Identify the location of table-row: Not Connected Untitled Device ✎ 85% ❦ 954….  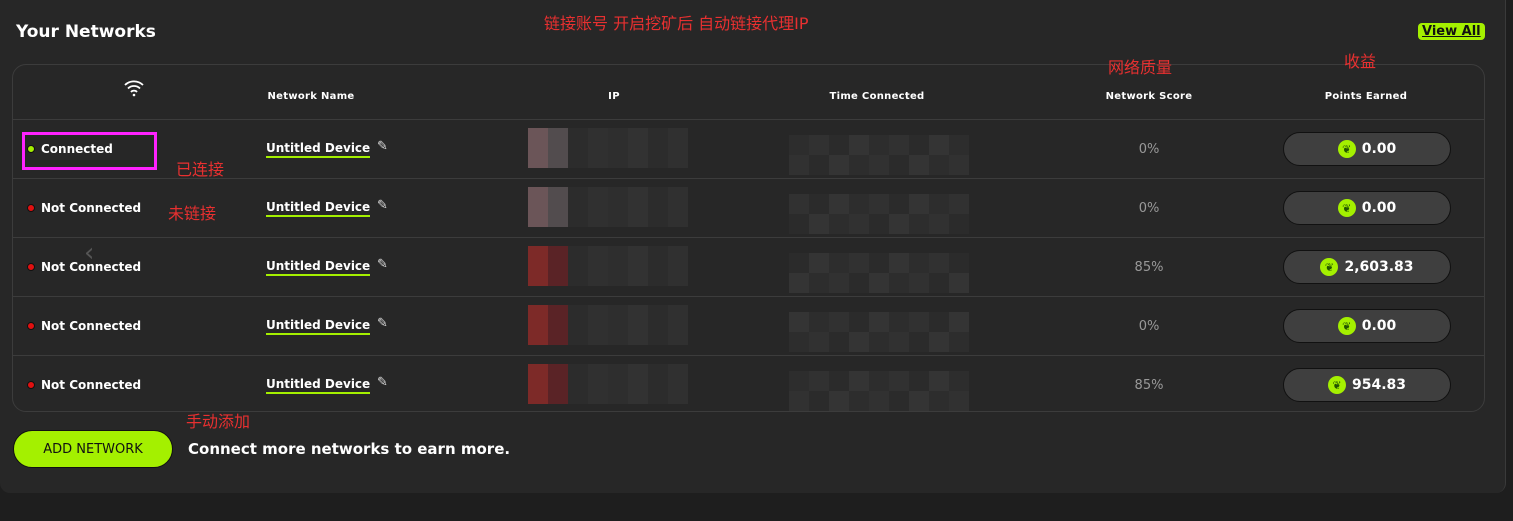
(748, 384).